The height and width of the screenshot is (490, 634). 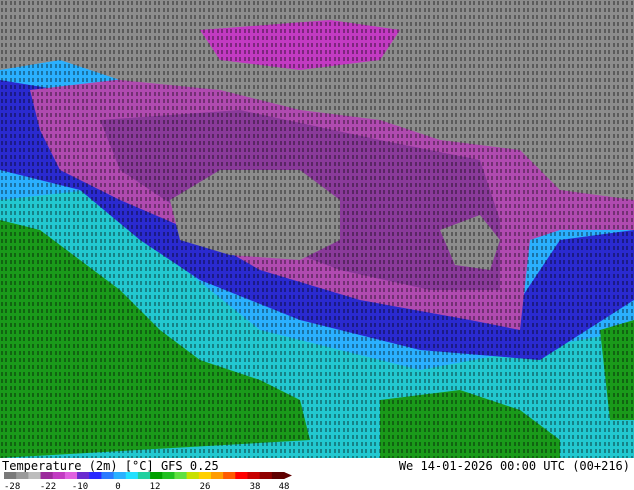 I want to click on map-title: Temperature (2m) [°C] GFS 0.25, so click(x=110, y=466).